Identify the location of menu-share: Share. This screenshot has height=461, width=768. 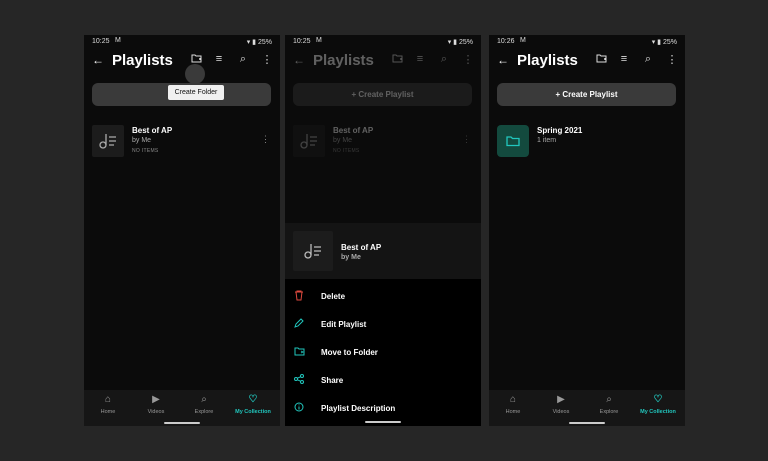
(383, 381).